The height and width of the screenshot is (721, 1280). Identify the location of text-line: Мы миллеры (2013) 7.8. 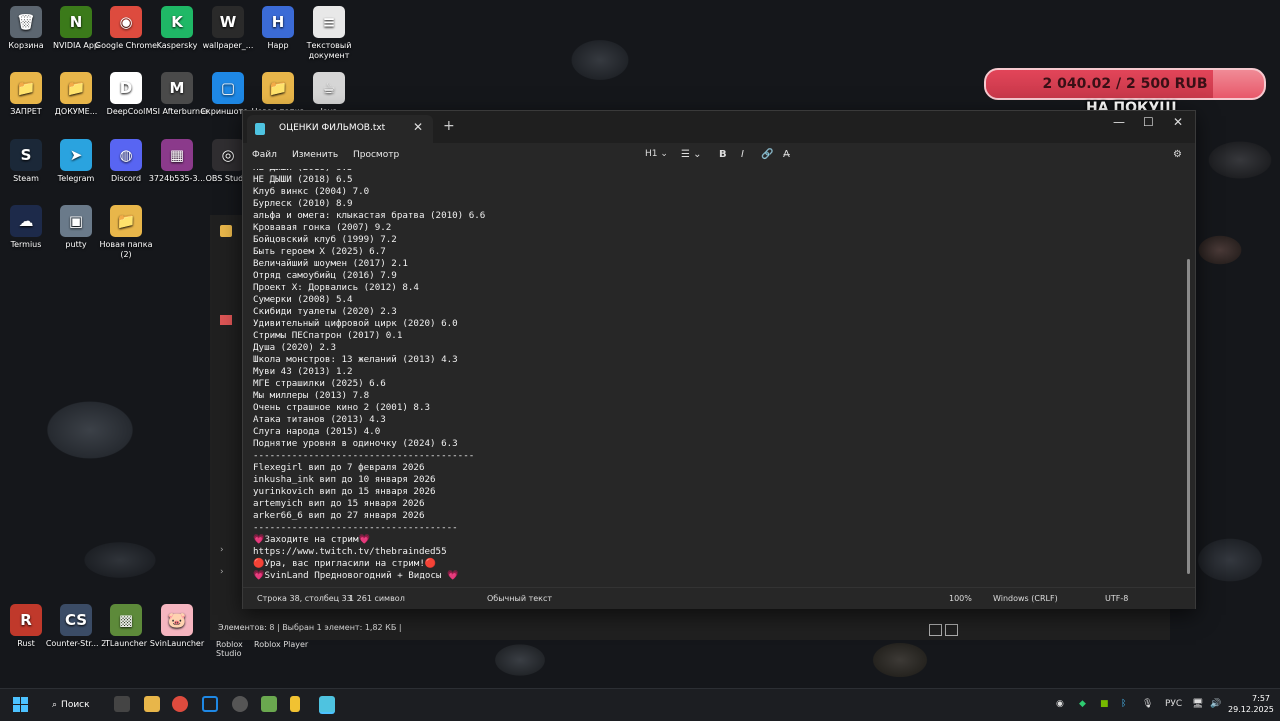
(369, 396).